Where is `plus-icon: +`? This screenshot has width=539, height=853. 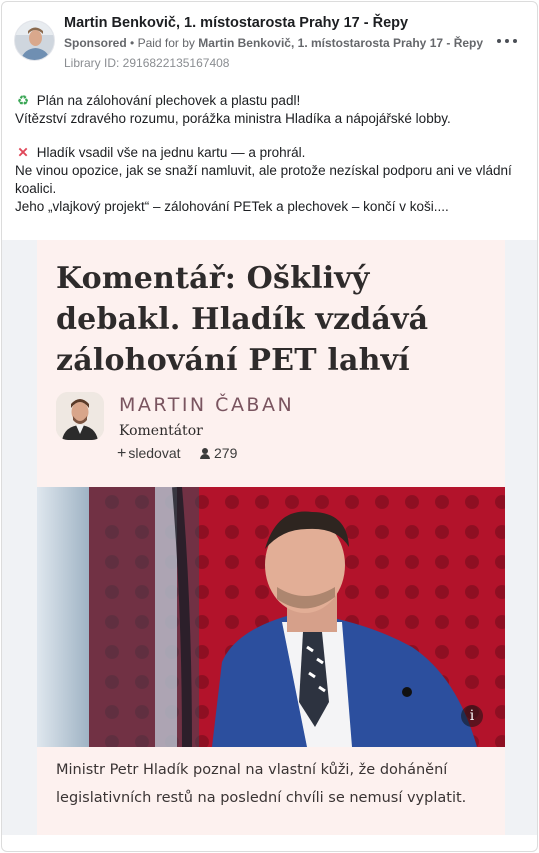 plus-icon: + is located at coordinates (122, 453).